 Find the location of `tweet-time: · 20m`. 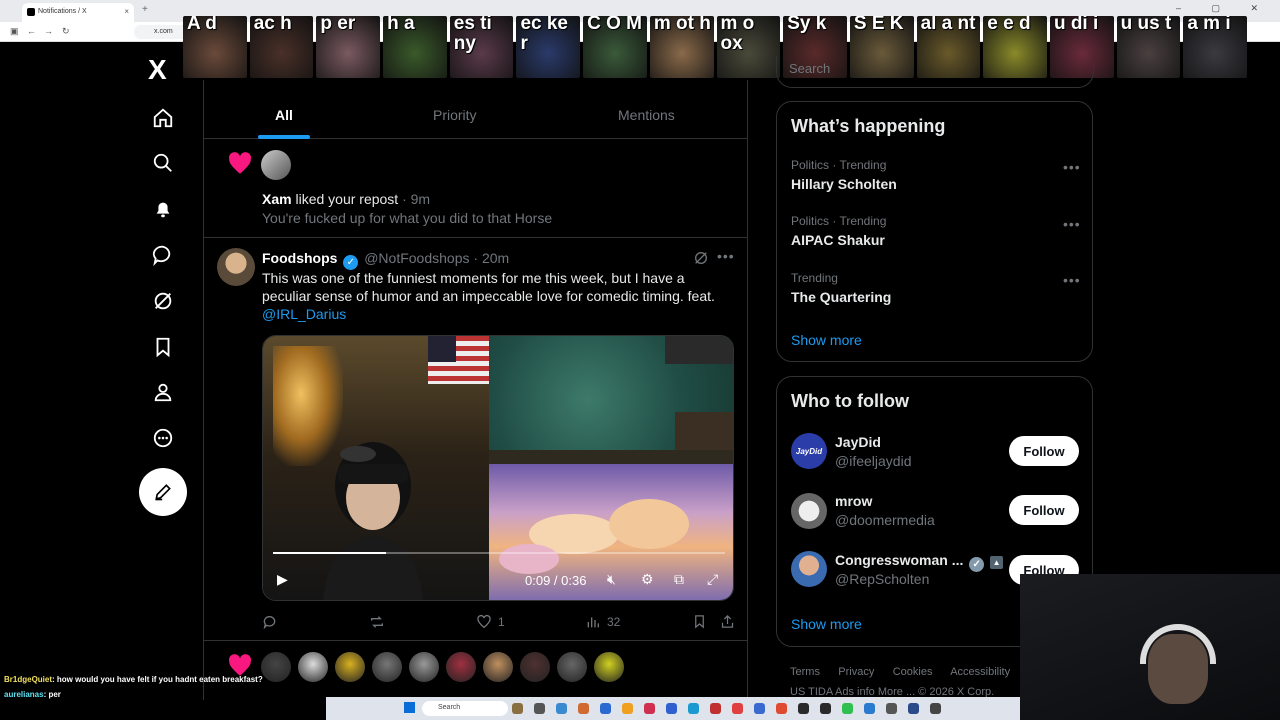

tweet-time: · 20m is located at coordinates (491, 258).